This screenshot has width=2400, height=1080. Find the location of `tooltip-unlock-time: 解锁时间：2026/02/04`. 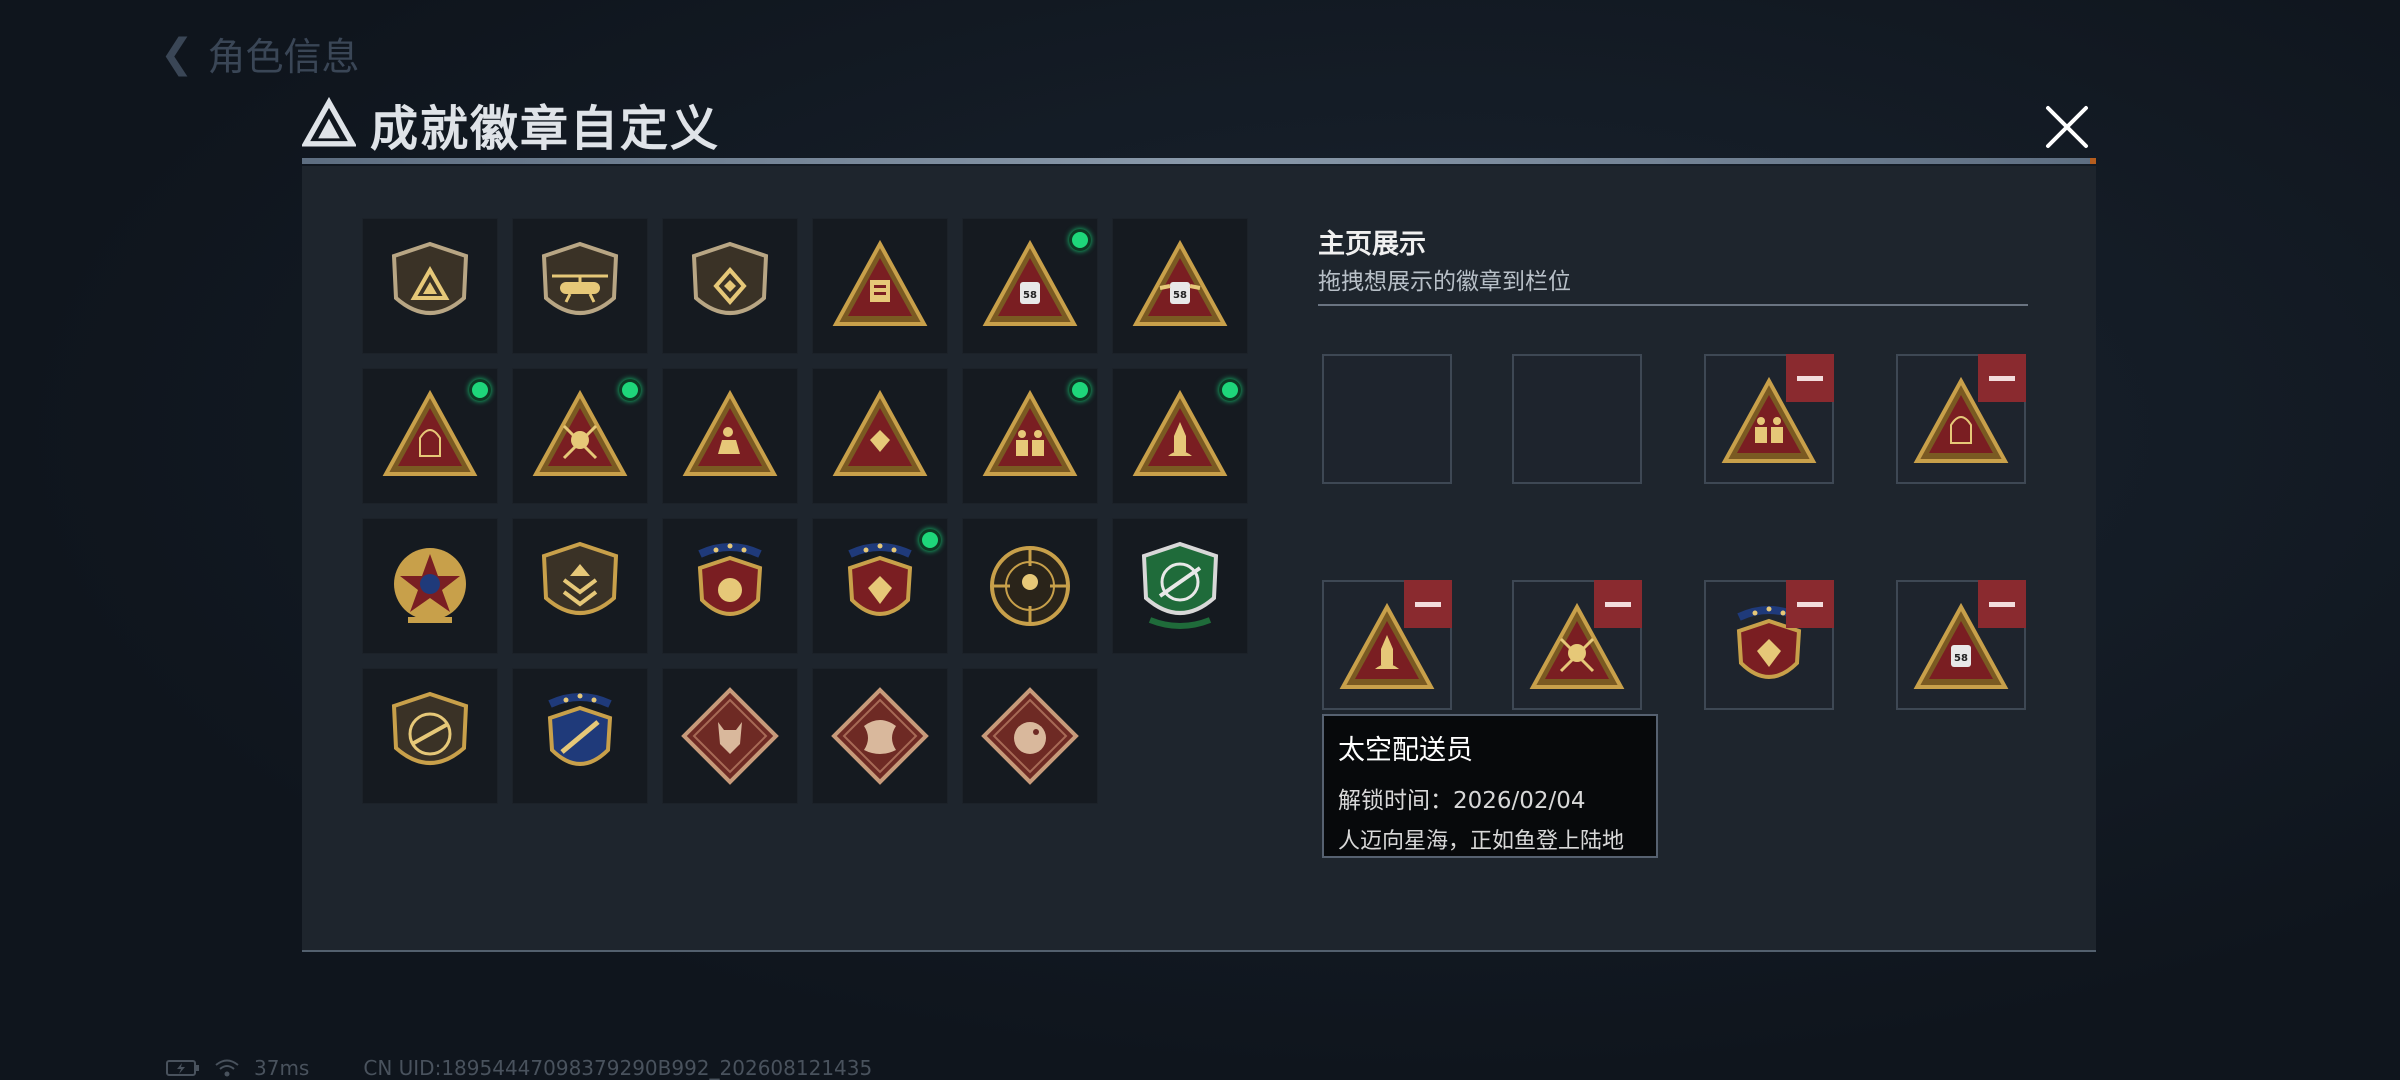

tooltip-unlock-time: 解锁时间：2026/02/04 is located at coordinates (1462, 801).